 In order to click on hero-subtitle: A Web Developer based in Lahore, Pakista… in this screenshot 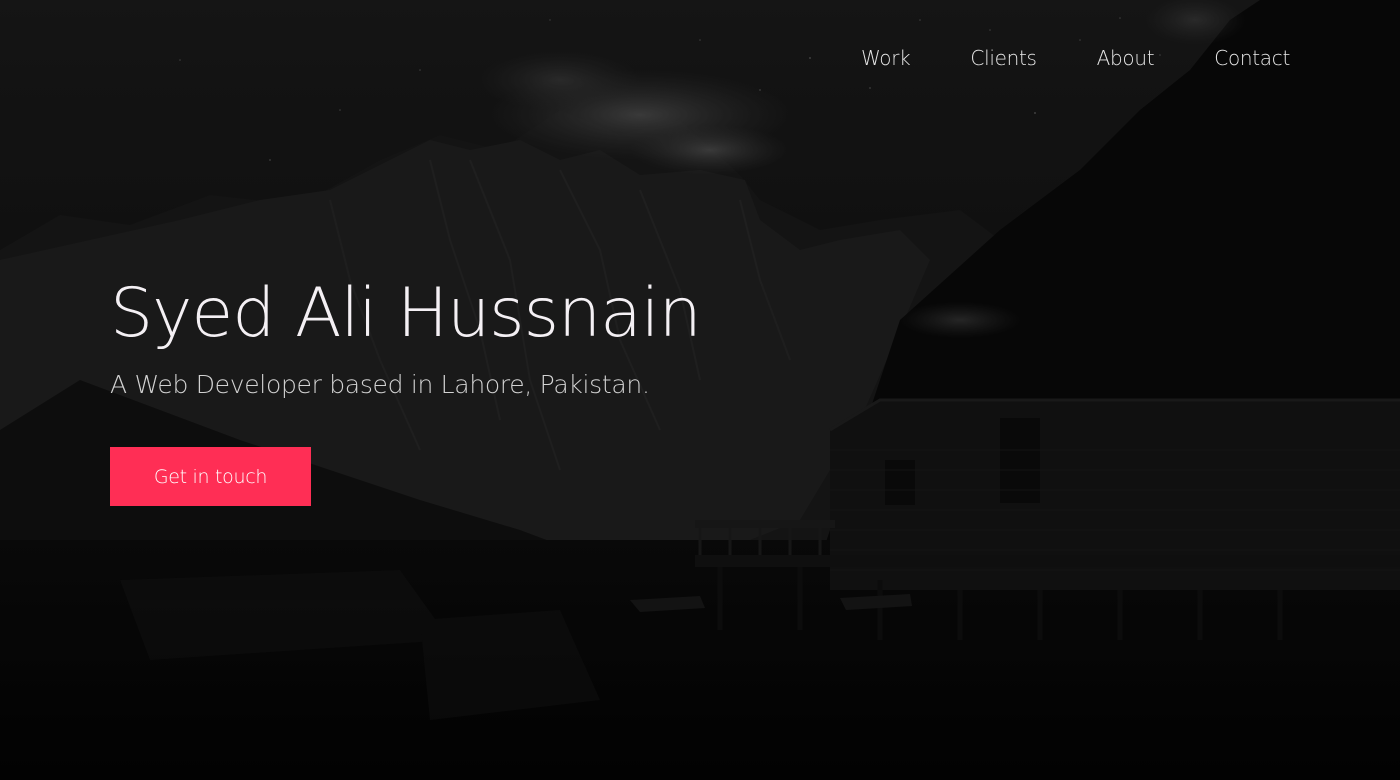, I will do `click(380, 384)`.